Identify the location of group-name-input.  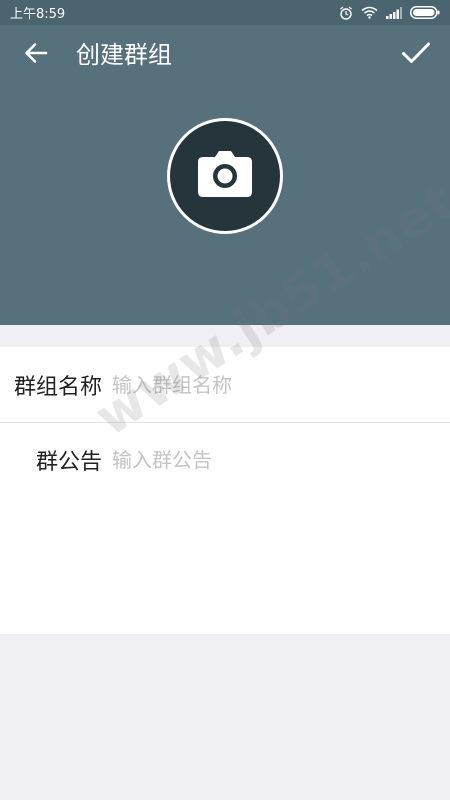
(281, 384).